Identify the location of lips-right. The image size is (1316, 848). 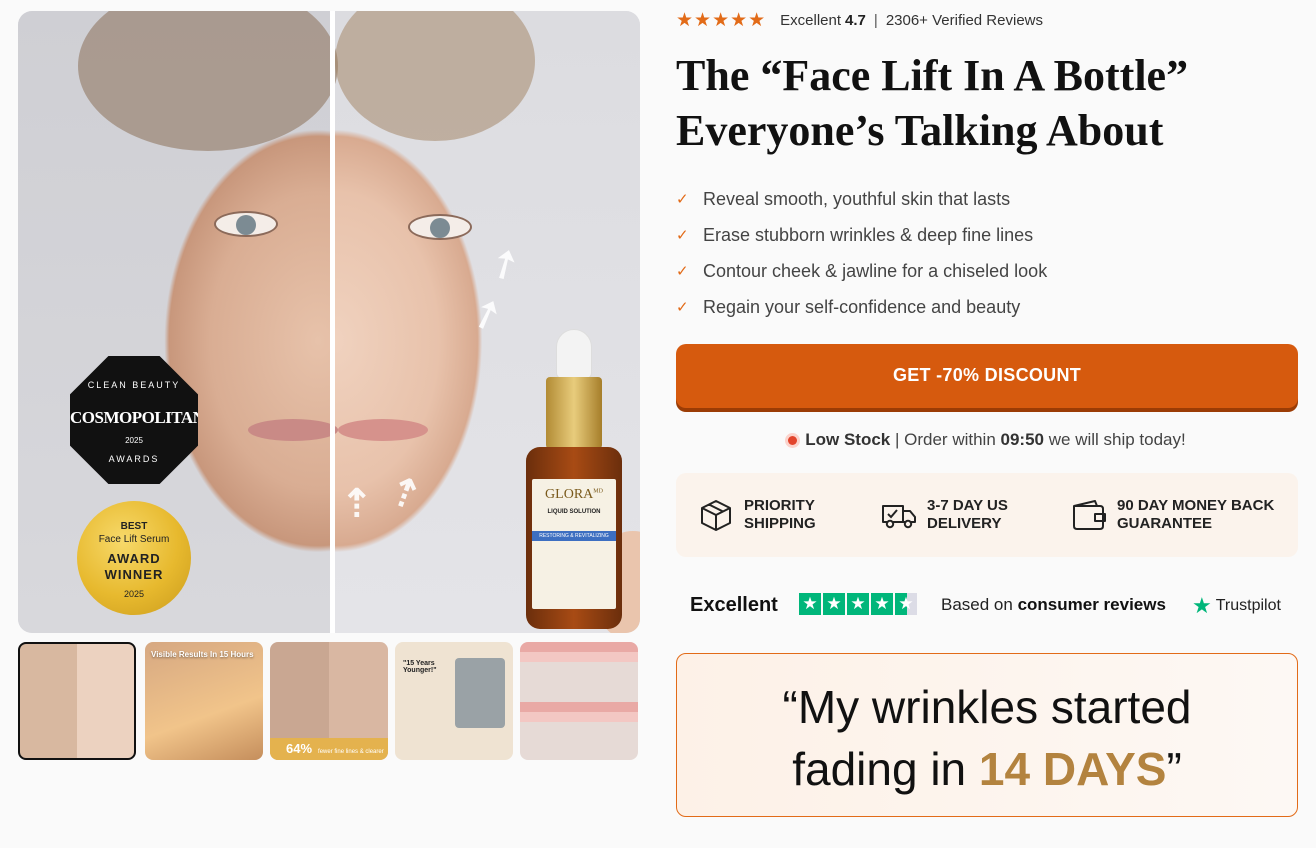
(383, 430).